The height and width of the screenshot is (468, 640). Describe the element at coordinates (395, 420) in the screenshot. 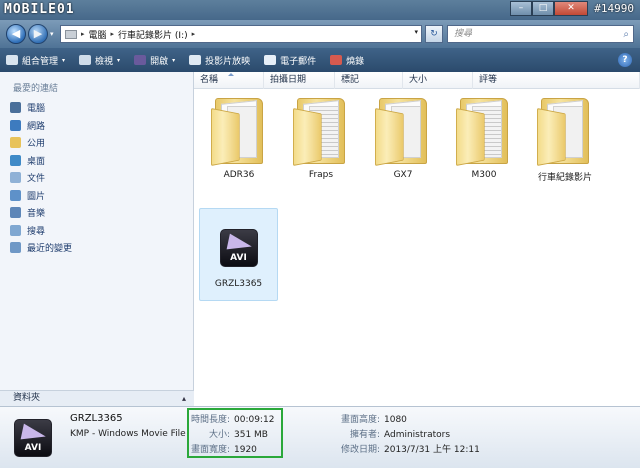

I see `property-value: 1080` at that location.